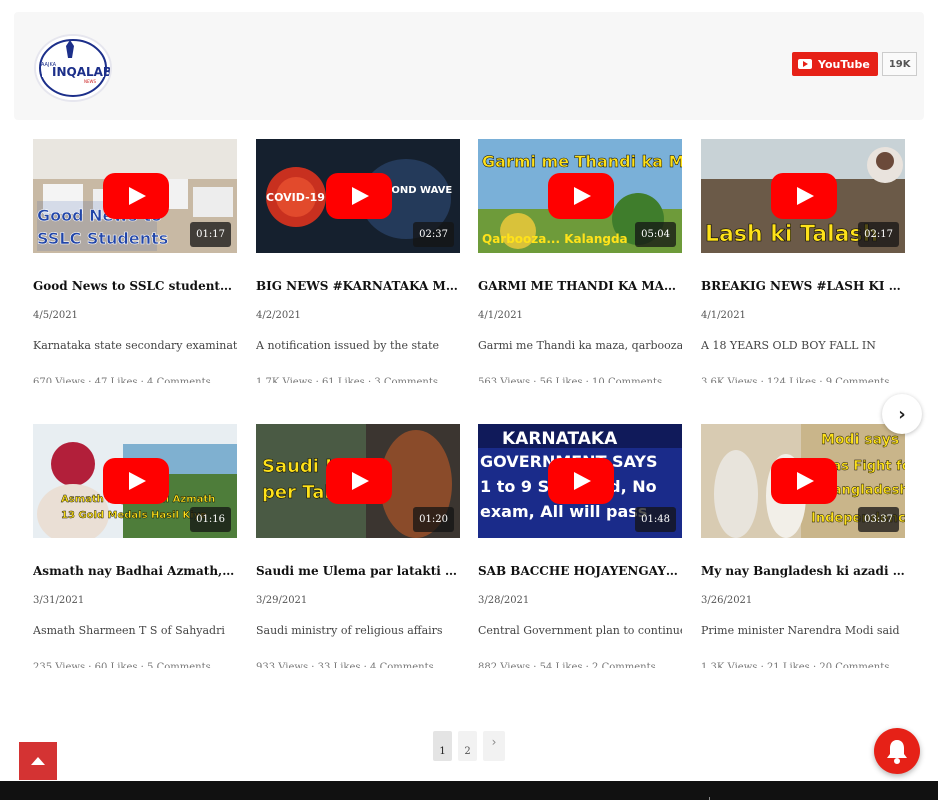 This screenshot has width=938, height=800. Describe the element at coordinates (469, 66) in the screenshot. I see `channel-header: AAJKA INQALAB NEWS YouTube 19K` at that location.